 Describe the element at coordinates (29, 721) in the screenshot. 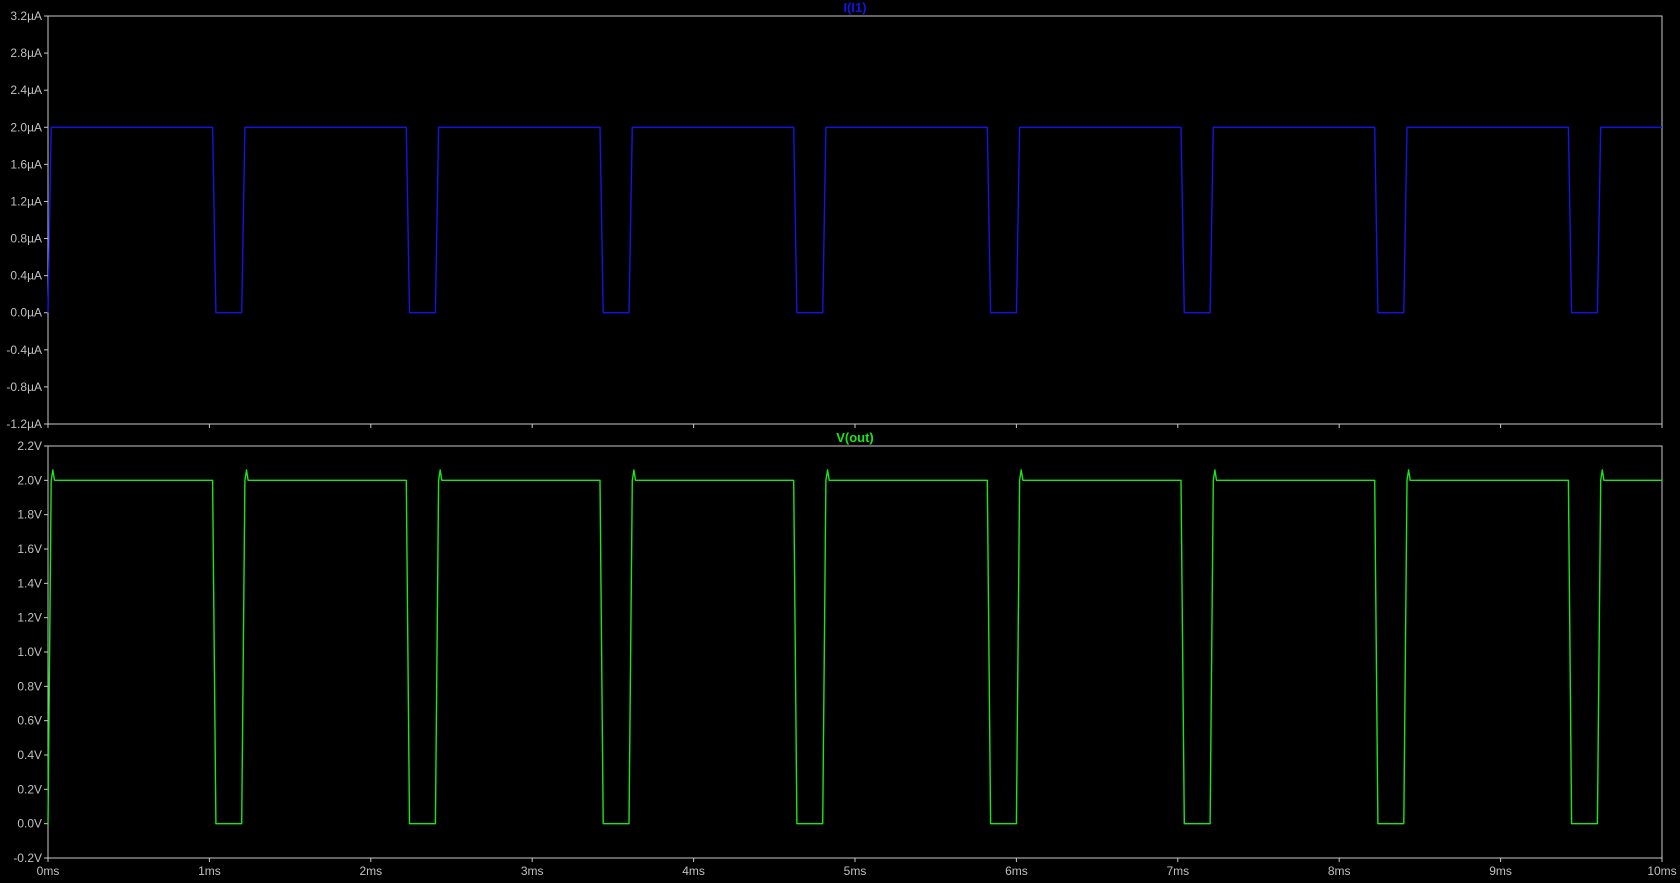

I see `y-tick-label: 0.6V` at that location.